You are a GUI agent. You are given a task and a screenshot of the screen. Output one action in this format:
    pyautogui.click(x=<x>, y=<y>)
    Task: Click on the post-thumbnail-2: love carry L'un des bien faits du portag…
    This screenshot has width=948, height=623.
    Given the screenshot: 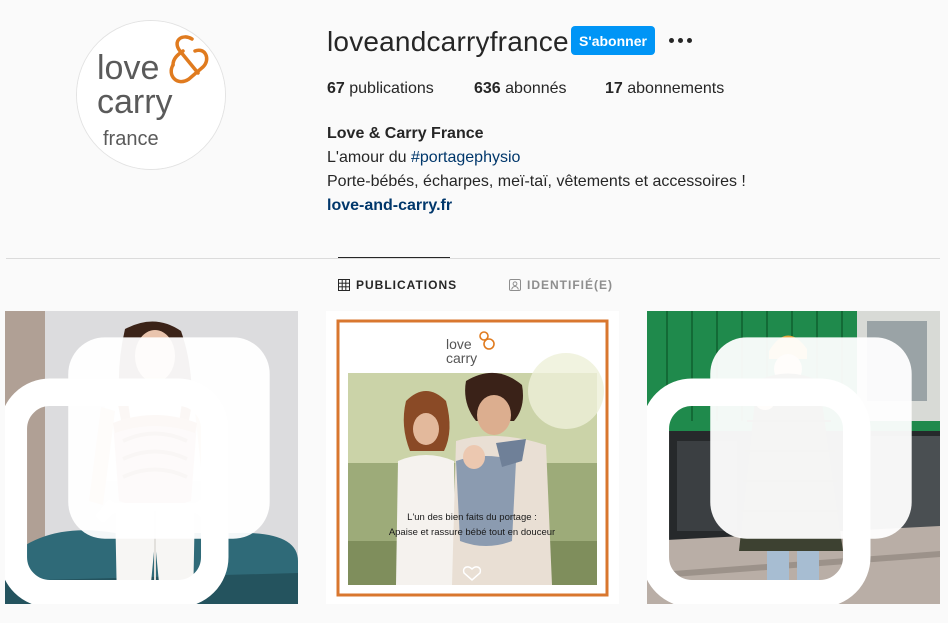 What is the action you would take?
    pyautogui.click(x=472, y=457)
    